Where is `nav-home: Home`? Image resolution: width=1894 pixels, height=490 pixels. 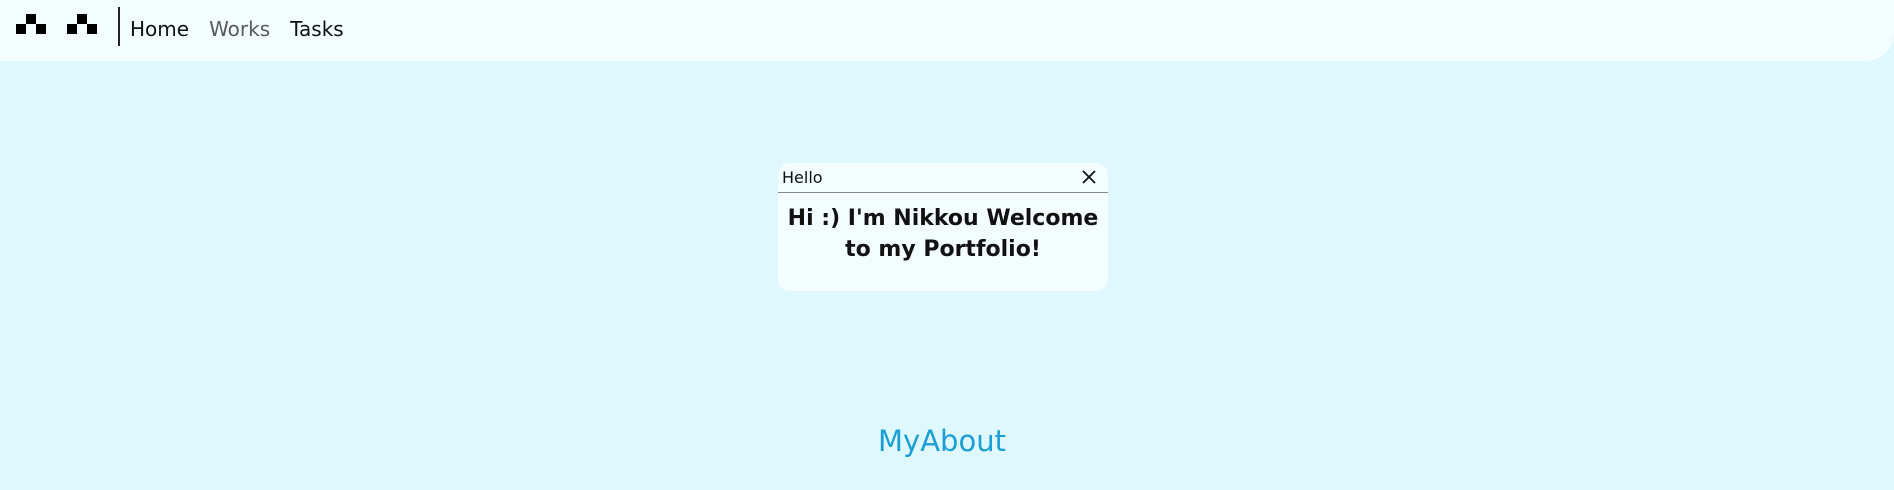
nav-home: Home is located at coordinates (159, 29).